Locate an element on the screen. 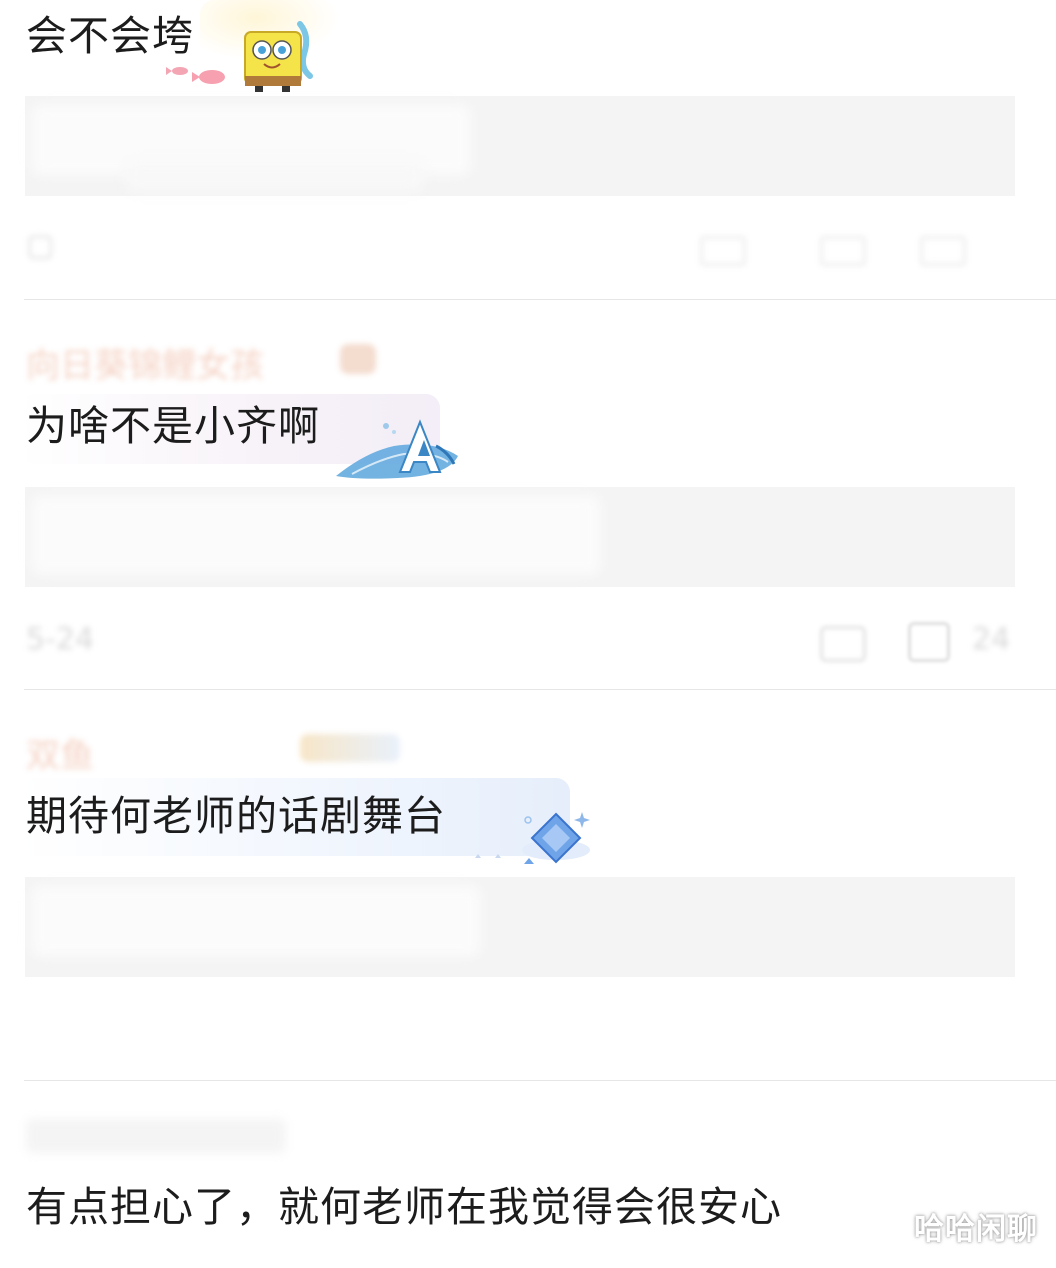  comment-item-4: 有点担心了，就何老师在我觉得会很安心 is located at coordinates (528, 1174).